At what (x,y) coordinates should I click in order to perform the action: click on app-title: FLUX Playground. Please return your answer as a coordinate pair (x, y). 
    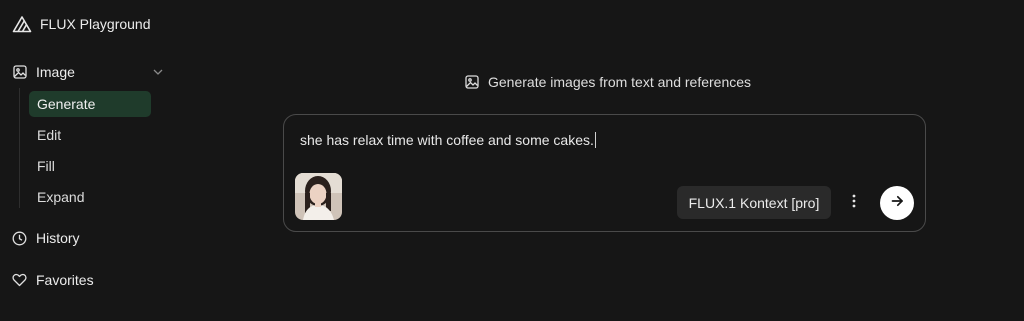
    Looking at the image, I should click on (95, 24).